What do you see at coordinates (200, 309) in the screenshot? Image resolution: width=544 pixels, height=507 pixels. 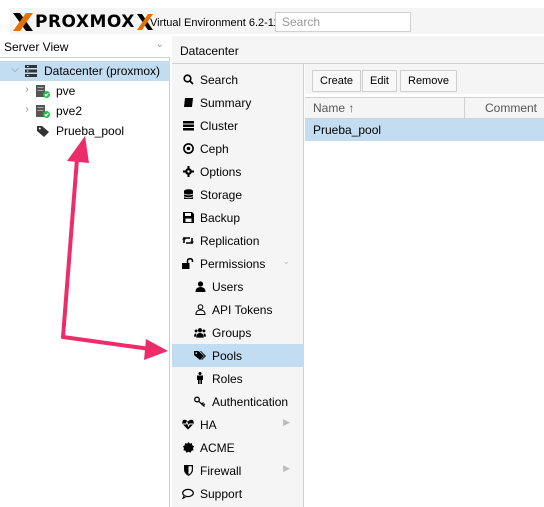 I see `user-outline-icon` at bounding box center [200, 309].